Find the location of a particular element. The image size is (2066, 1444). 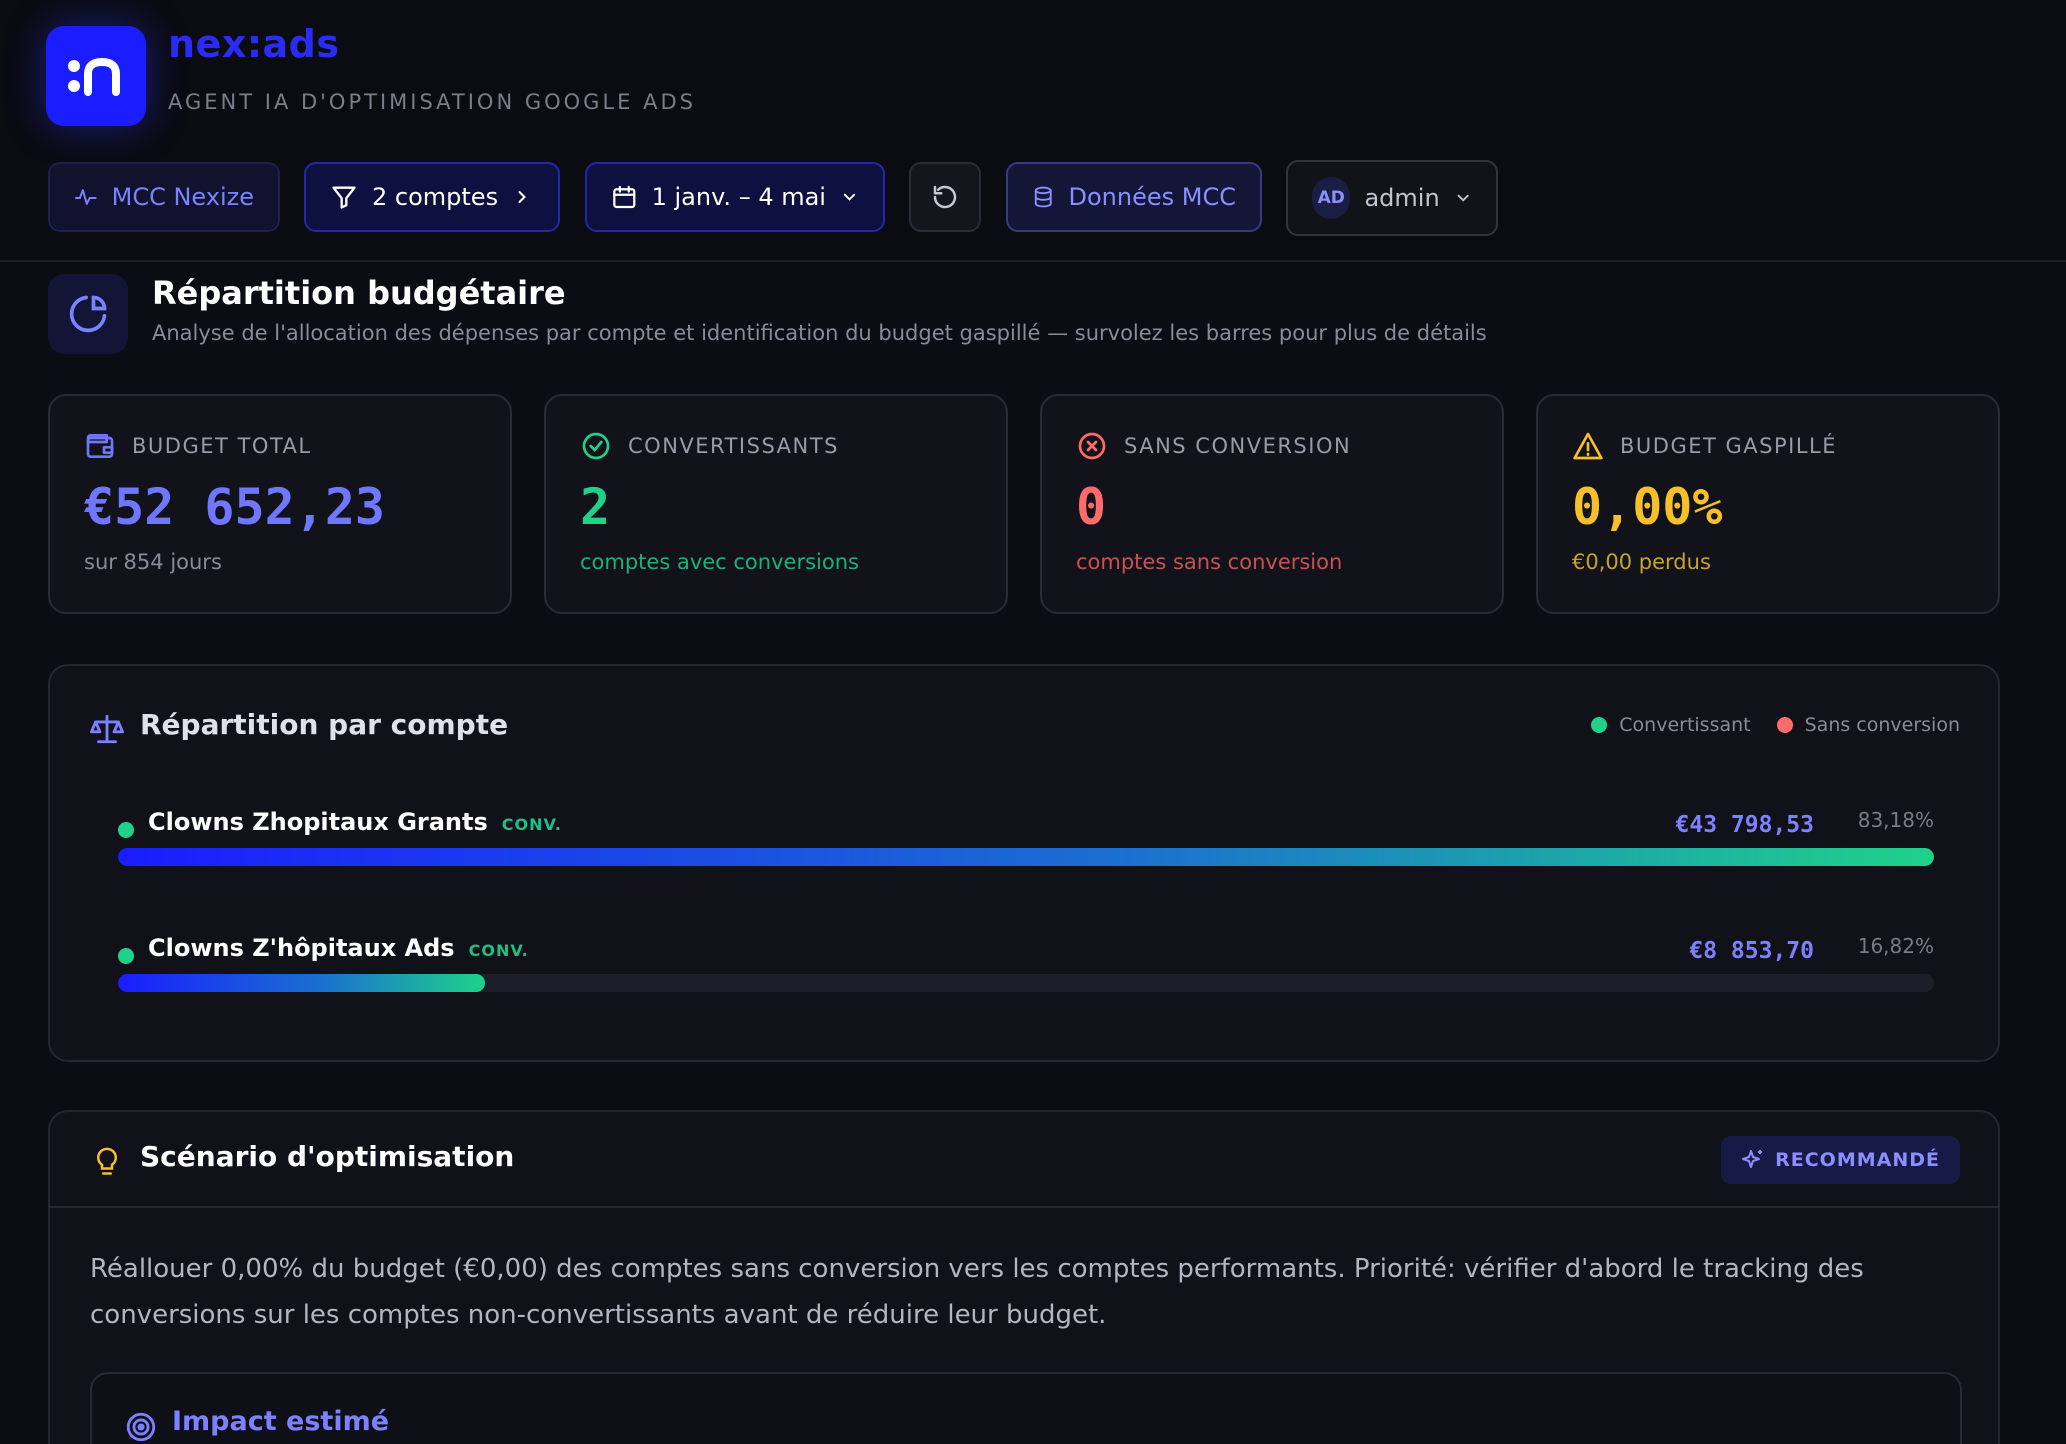

pie-chart-icon is located at coordinates (88, 314).